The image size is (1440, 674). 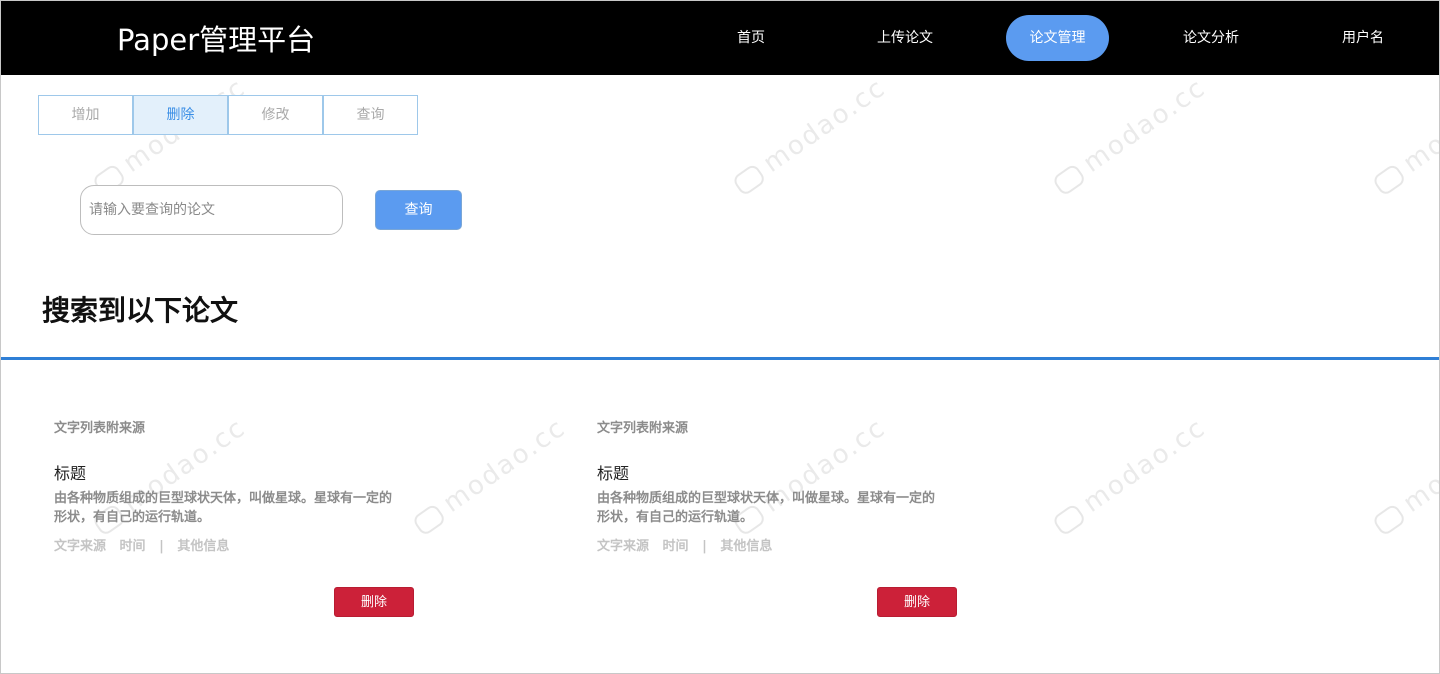 I want to click on section-divider, so click(x=720, y=358).